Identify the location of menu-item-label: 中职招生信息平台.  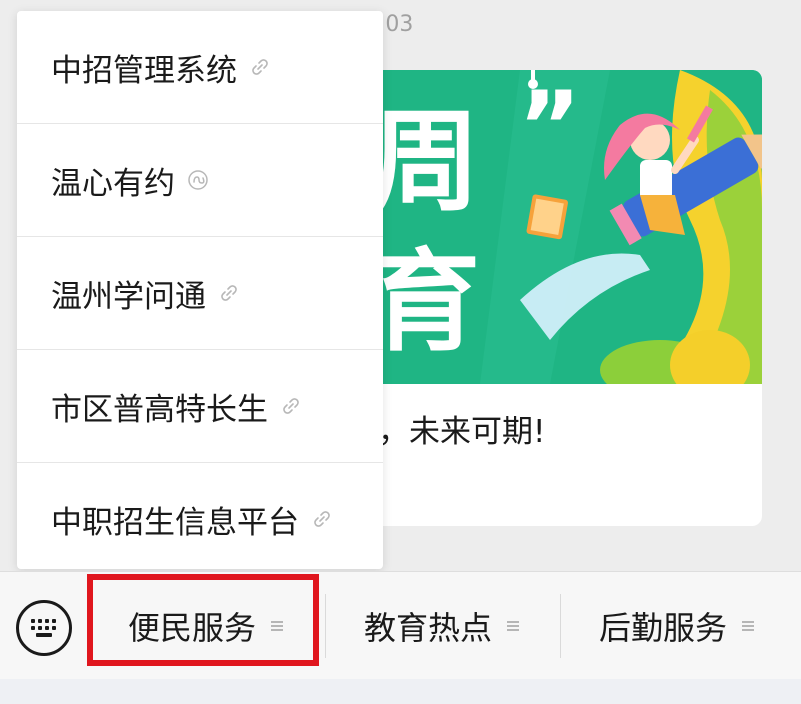
(175, 522).